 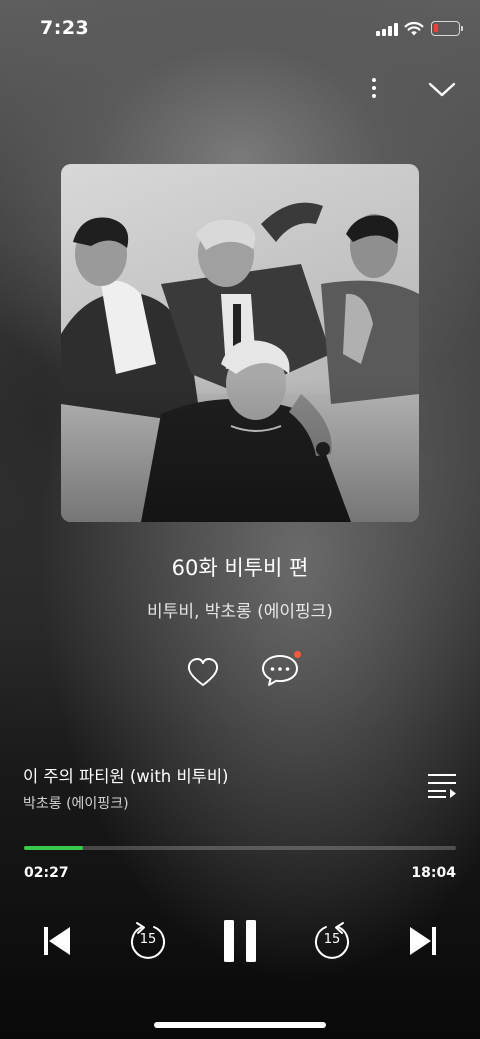 I want to click on forward-seconds: 15, so click(x=332, y=939).